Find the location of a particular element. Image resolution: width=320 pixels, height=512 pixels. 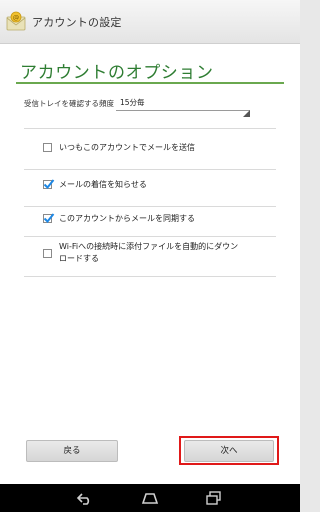

option-wifi-download-label-line2: ロードする is located at coordinates (79, 258).